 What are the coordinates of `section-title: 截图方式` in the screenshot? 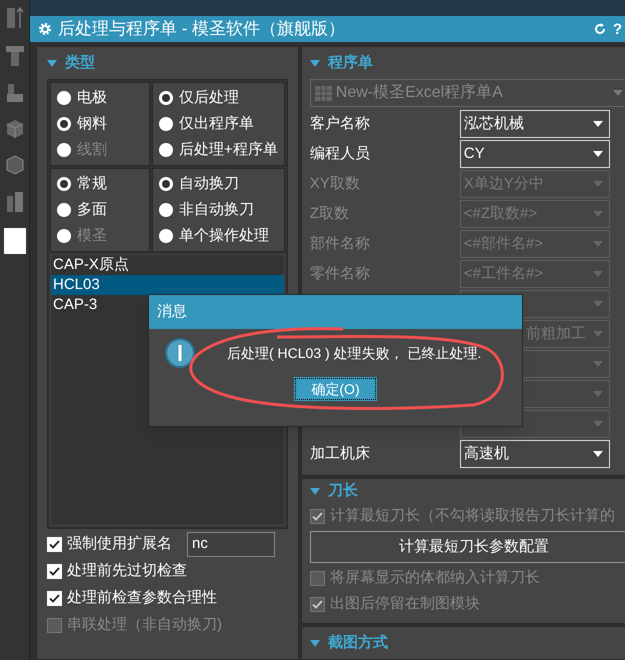 It's located at (358, 643).